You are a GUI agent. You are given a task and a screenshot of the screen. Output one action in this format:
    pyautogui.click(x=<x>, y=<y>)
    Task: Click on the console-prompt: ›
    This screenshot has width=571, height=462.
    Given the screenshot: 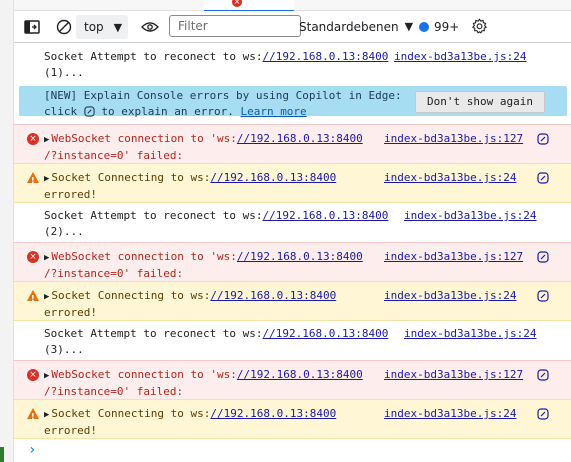 What is the action you would take?
    pyautogui.click(x=32, y=450)
    